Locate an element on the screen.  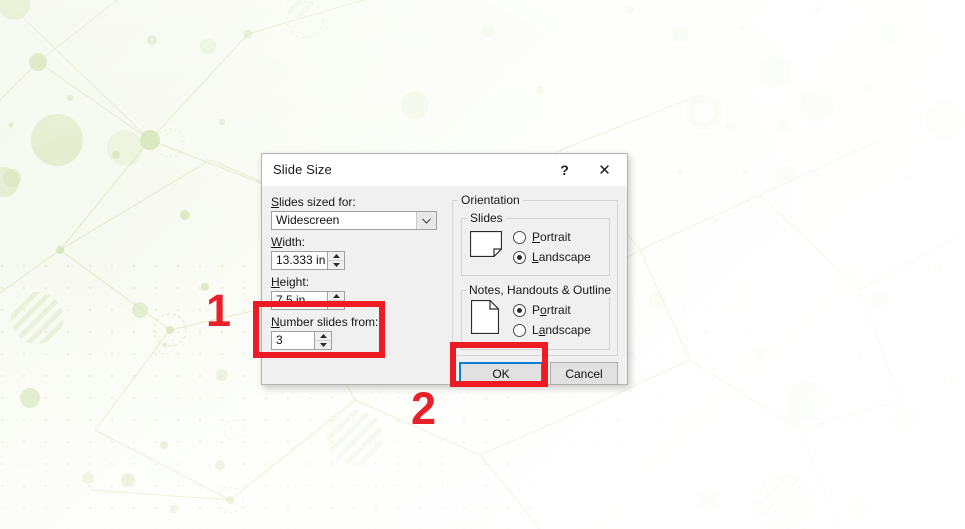
notes-landscape-radio-row: Landscape is located at coordinates (552, 330).